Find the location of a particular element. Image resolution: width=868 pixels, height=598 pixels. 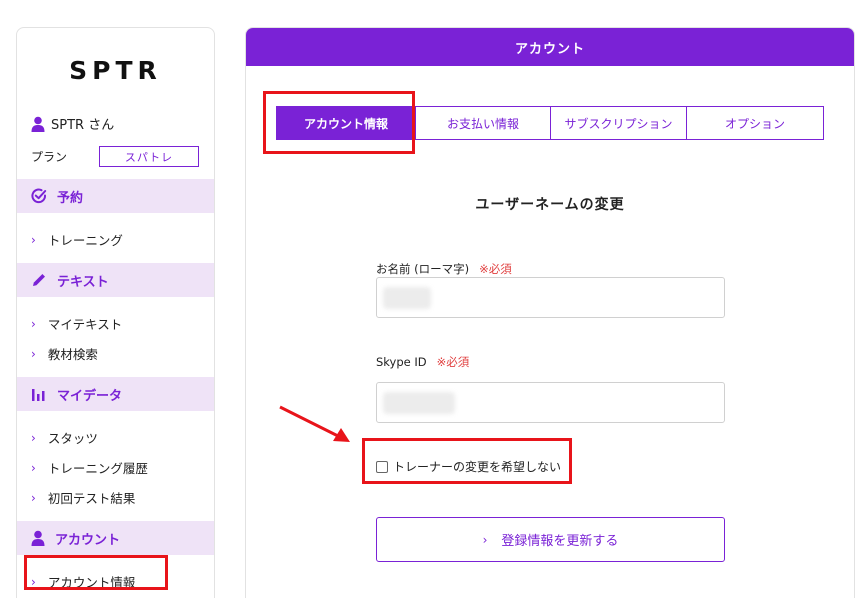

name-field-label: お名前 (ローマ字) ※必須 is located at coordinates (444, 269).